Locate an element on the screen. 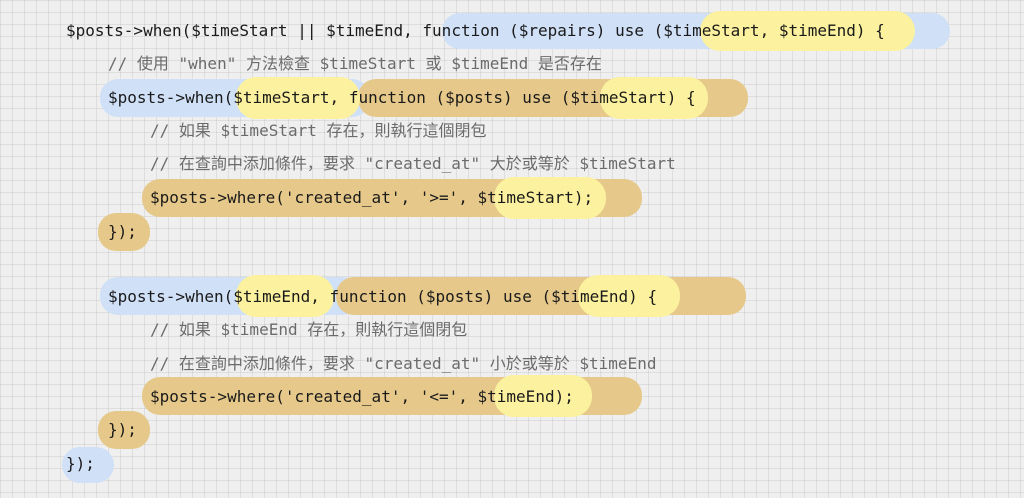 The image size is (1024, 498). code-line-close-when-end: }); is located at coordinates (122, 429).